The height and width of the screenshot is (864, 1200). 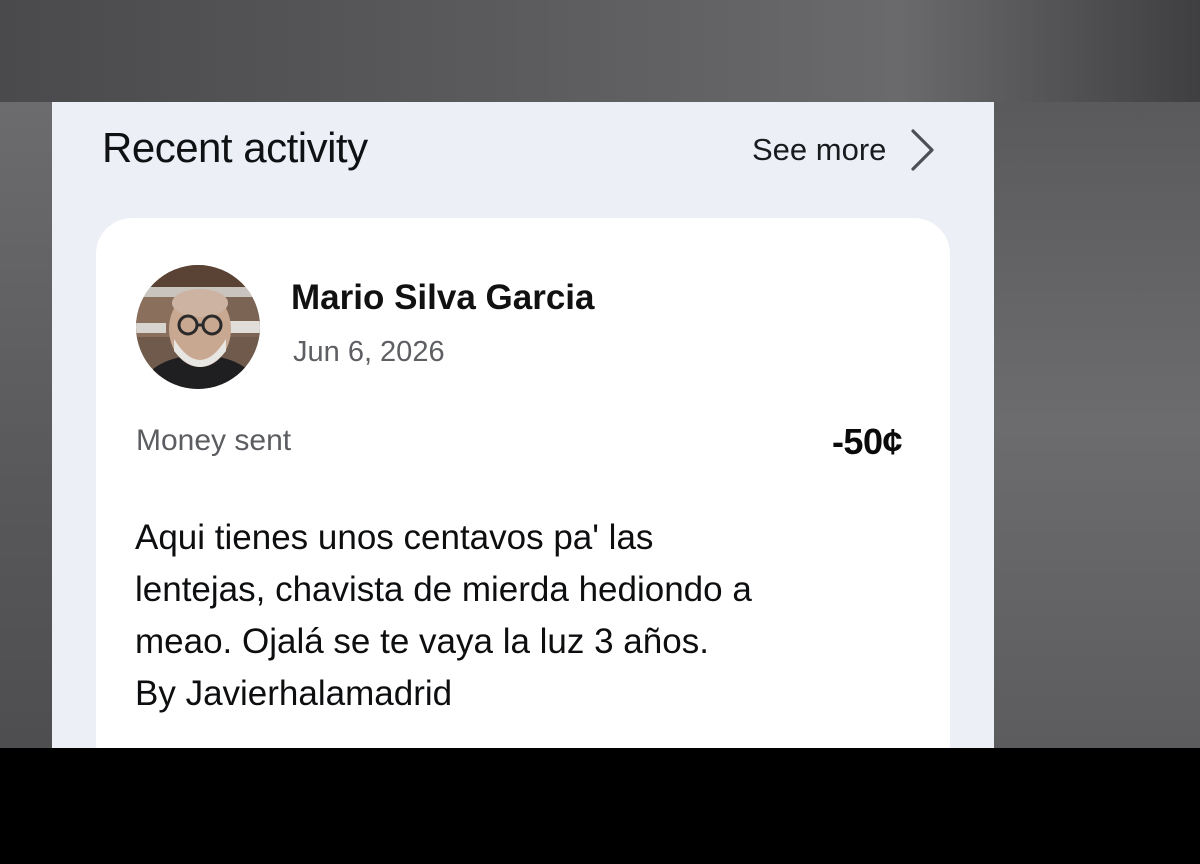 What do you see at coordinates (600, 806) in the screenshot?
I see `bottom-black-bar` at bounding box center [600, 806].